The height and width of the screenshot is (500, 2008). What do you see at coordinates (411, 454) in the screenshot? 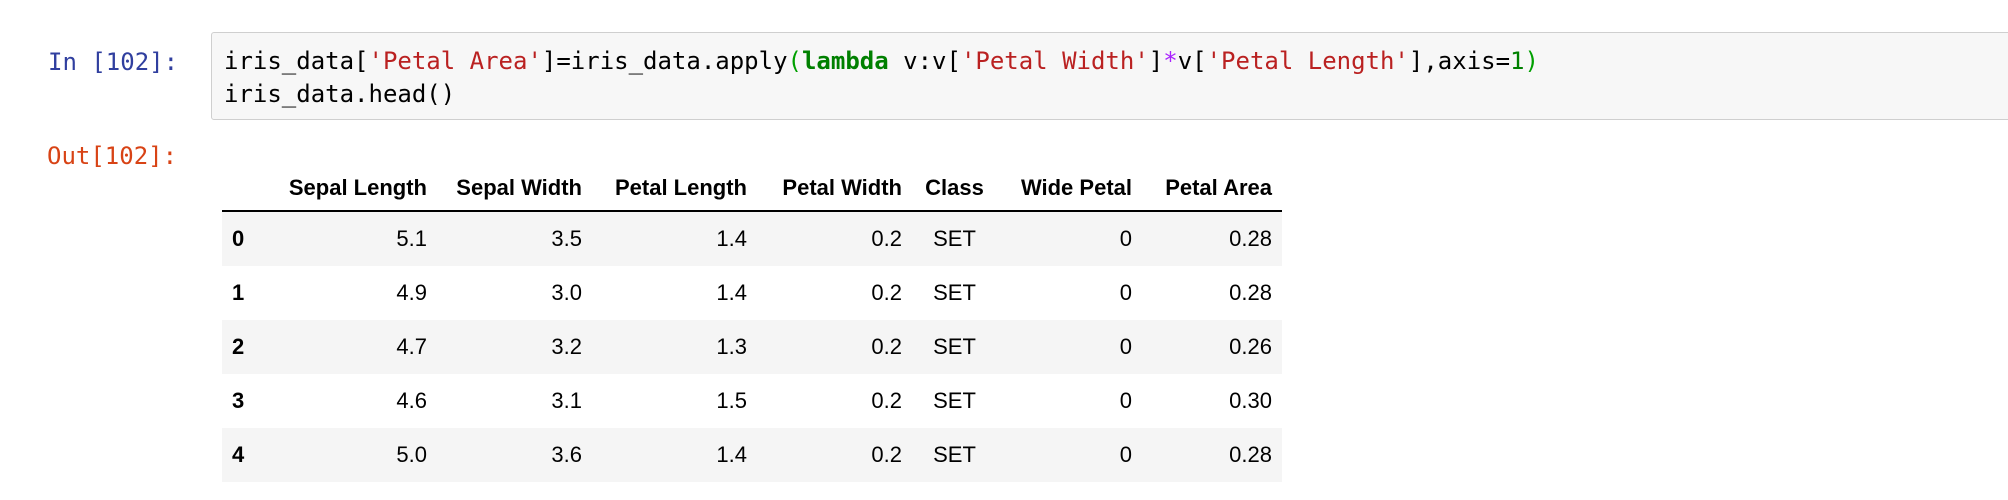
I see `table-cell: 5.0` at bounding box center [411, 454].